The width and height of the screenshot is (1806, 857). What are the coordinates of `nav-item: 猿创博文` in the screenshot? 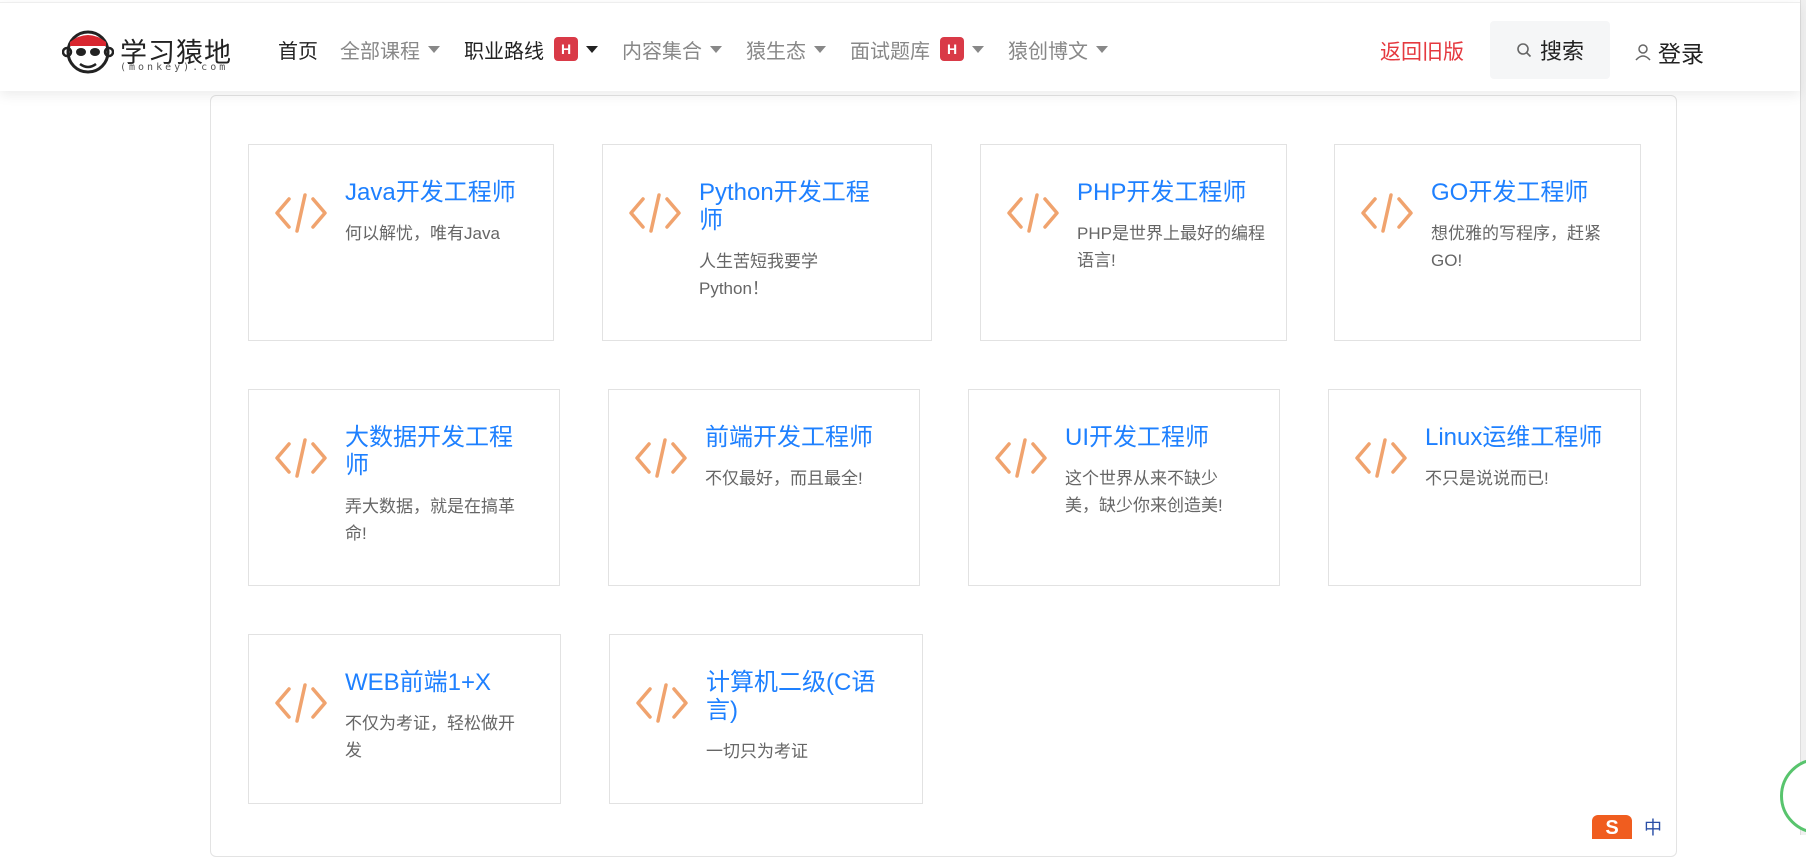 It's located at (1058, 49).